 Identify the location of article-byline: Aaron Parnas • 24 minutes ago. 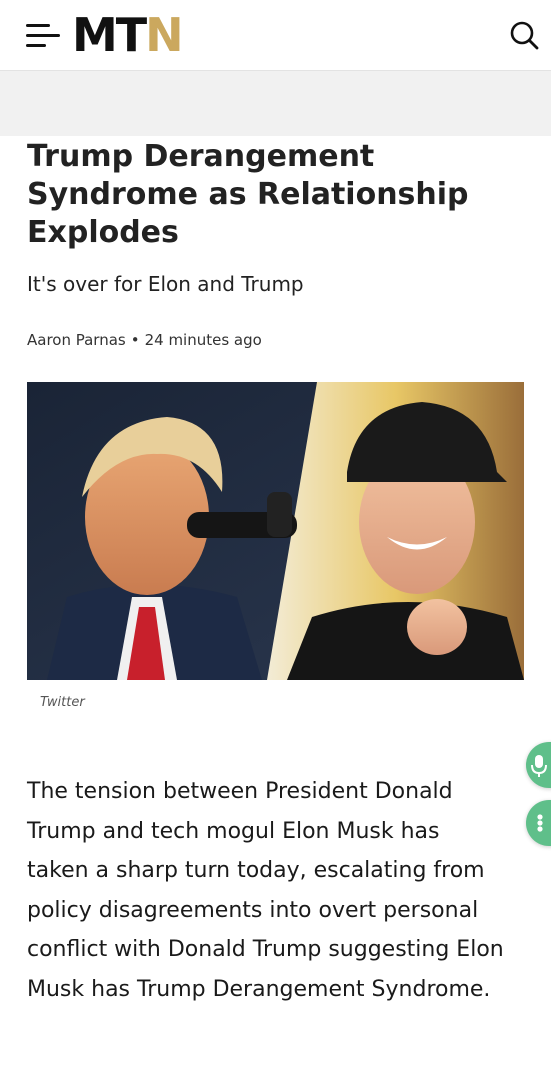
(144, 340).